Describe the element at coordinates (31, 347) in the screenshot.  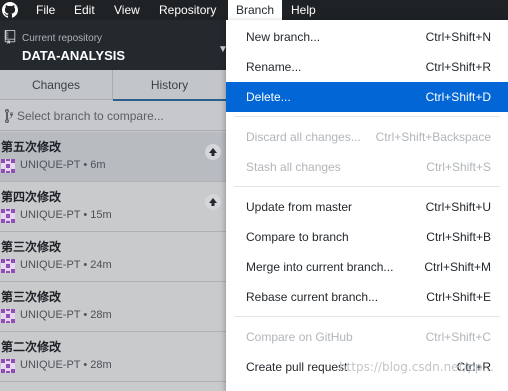
I see `commit-message: 第二次修改` at that location.